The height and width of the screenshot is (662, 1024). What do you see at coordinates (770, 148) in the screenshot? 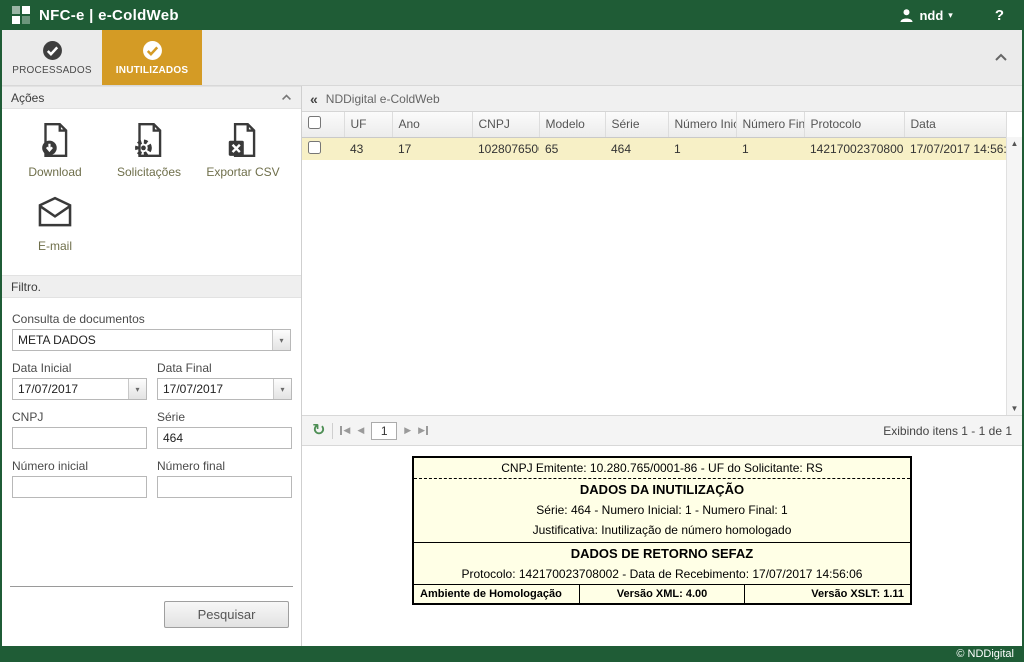
I see `cell-numero-final: 1` at bounding box center [770, 148].